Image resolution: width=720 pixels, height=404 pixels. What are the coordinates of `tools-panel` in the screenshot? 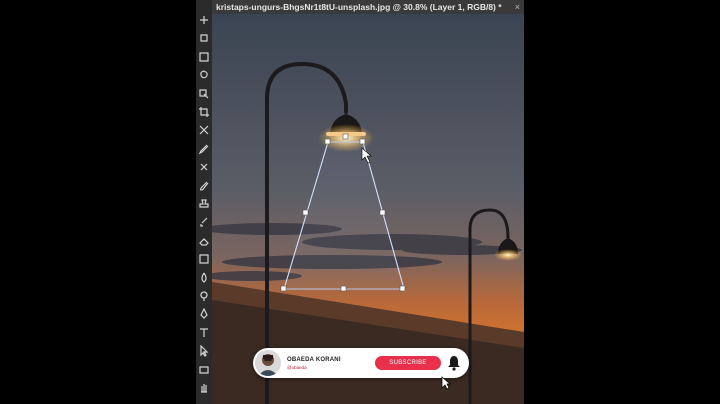 It's located at (204, 202).